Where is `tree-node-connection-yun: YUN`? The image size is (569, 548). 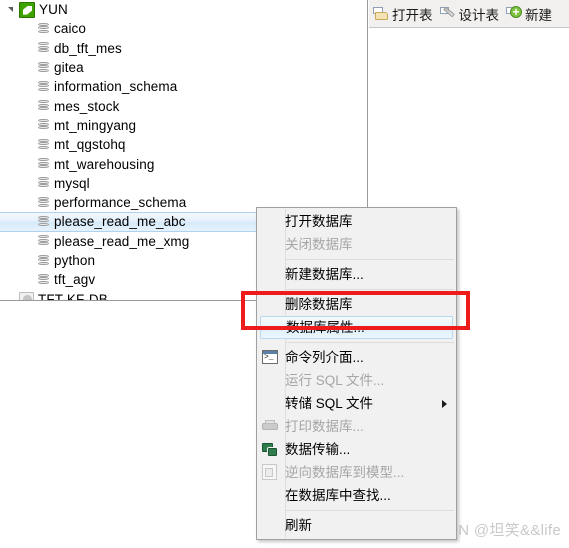
tree-node-connection-yun: YUN is located at coordinates (183, 9).